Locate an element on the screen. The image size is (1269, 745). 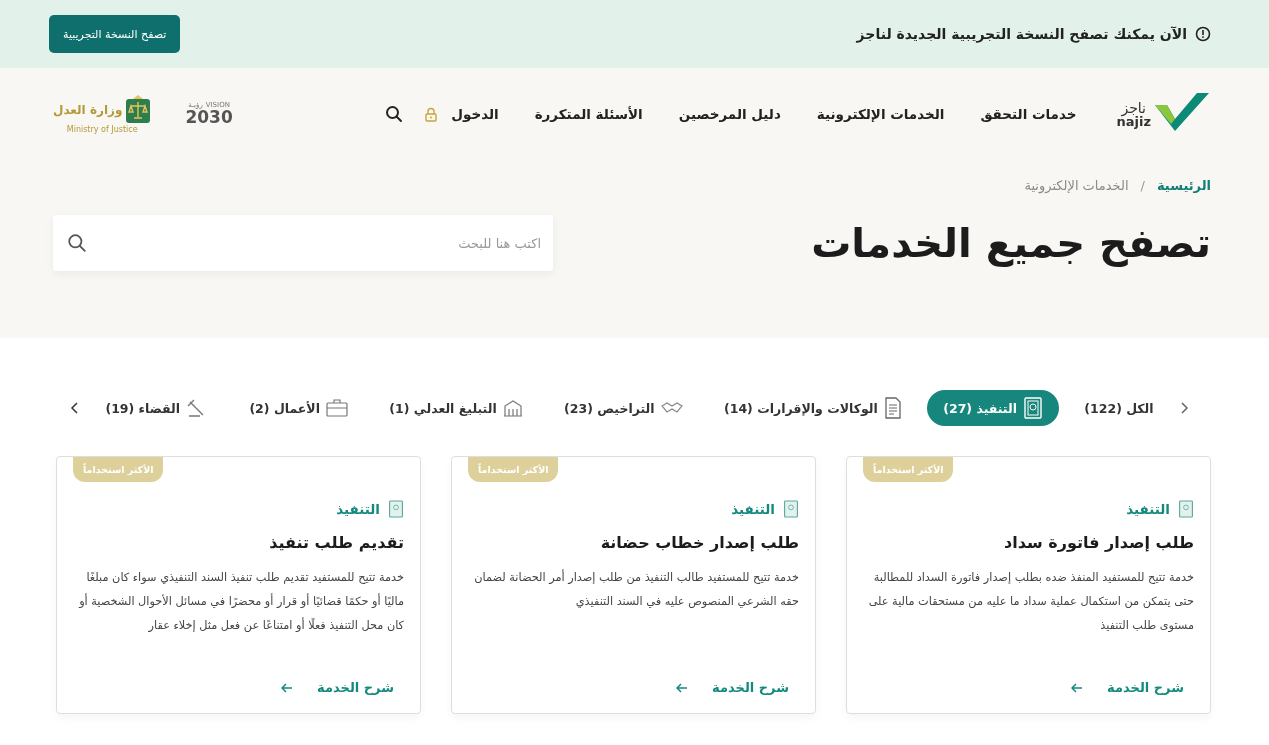
nav-link: الخدمات الإلكترونية is located at coordinates (880, 114).